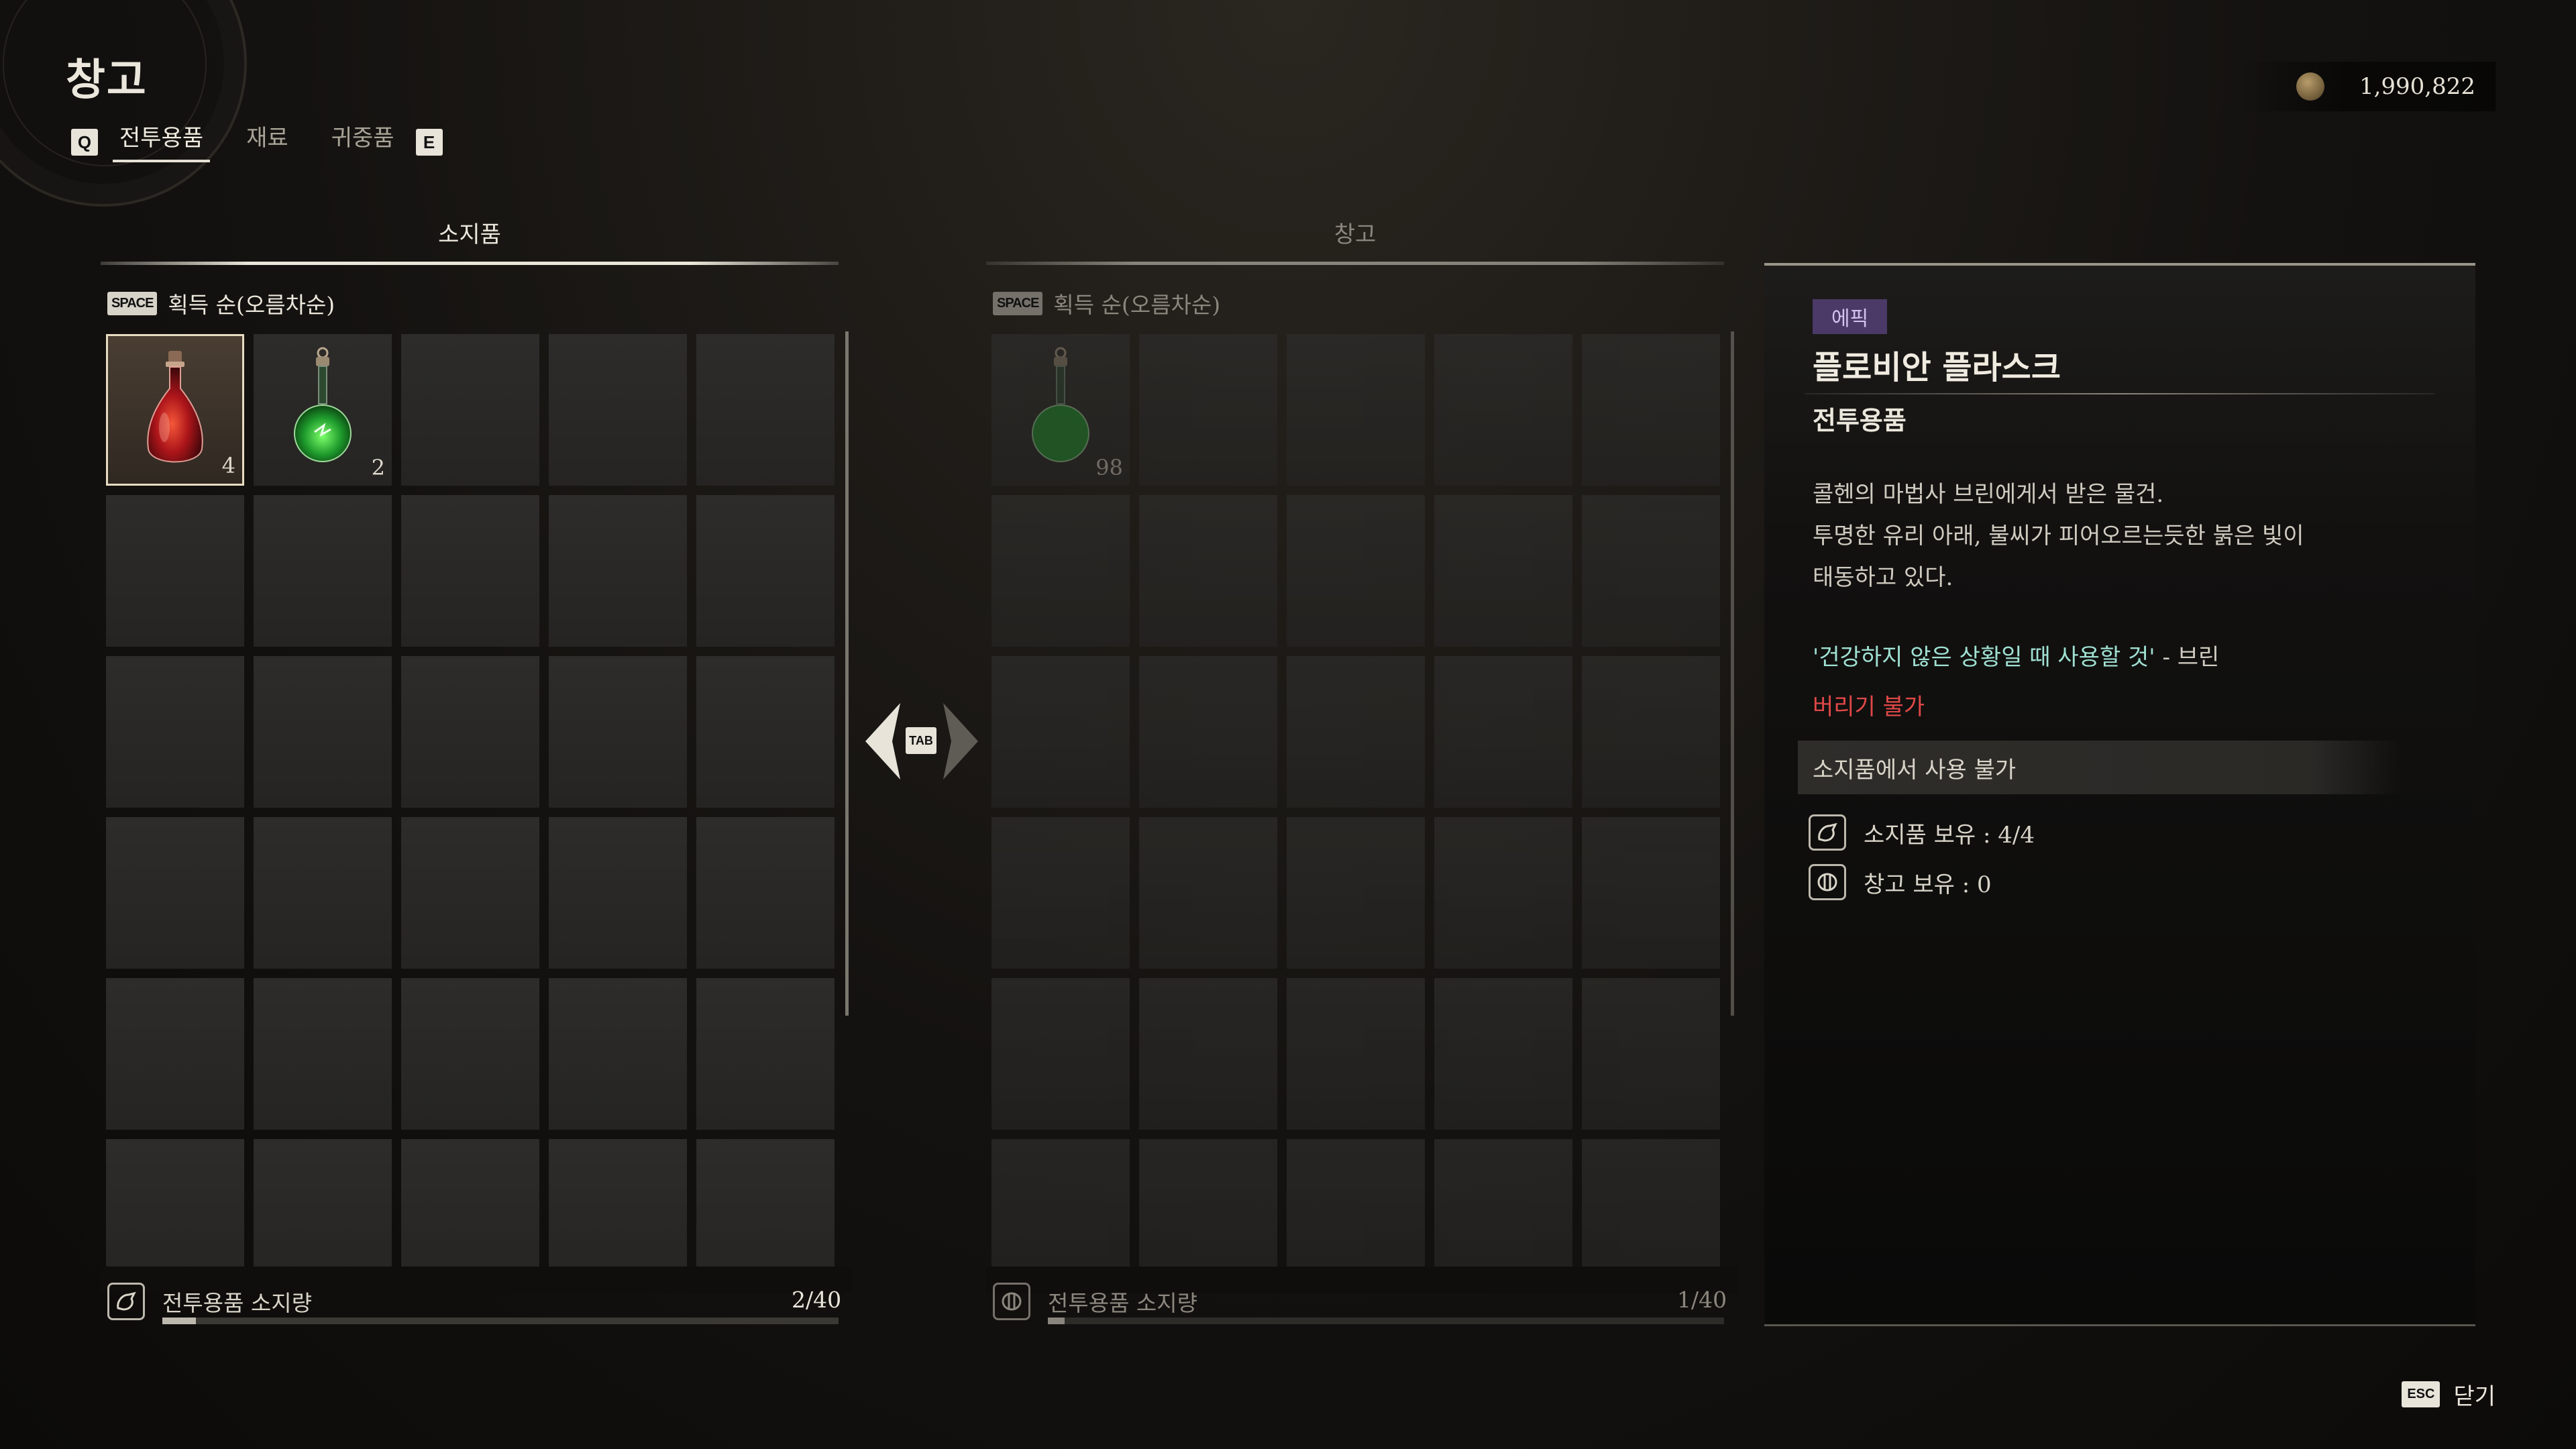  I want to click on chest-icon, so click(1827, 882).